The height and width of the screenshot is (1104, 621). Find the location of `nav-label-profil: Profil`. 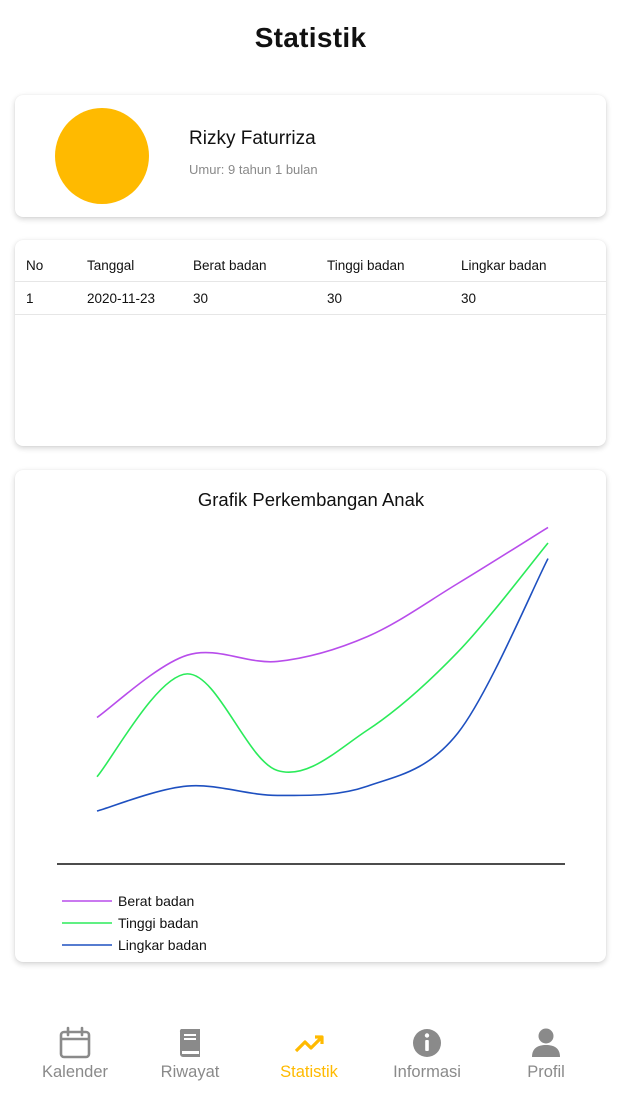

nav-label-profil: Profil is located at coordinates (546, 1072).